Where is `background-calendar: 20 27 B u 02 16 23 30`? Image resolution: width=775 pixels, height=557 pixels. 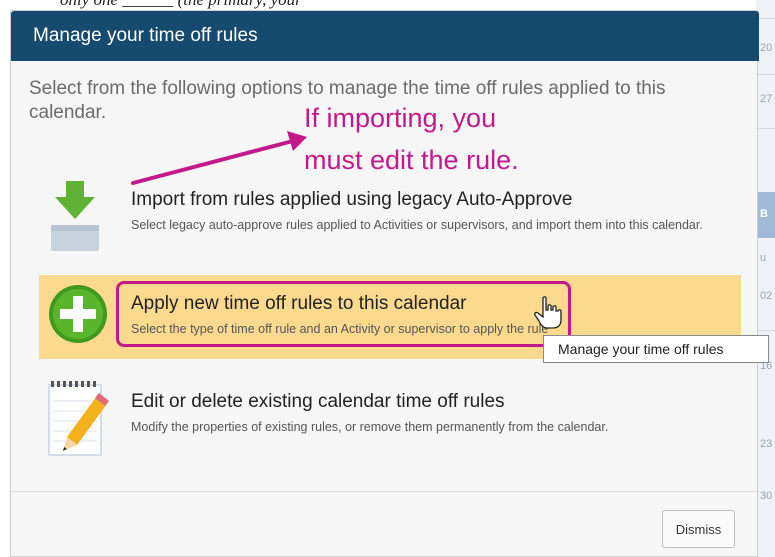
background-calendar: 20 27 B u 02 16 23 30 is located at coordinates (765, 278).